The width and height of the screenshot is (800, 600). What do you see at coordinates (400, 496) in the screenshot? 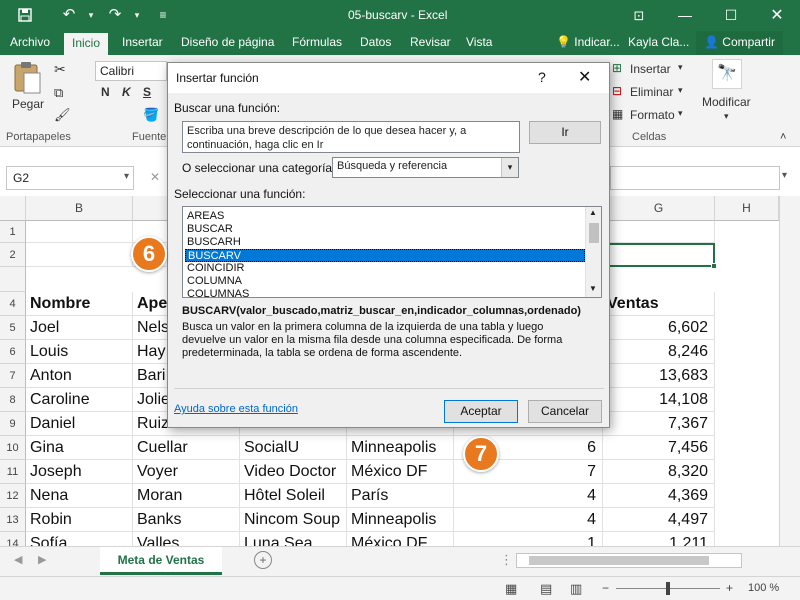
I see `table-cell: París` at bounding box center [400, 496].